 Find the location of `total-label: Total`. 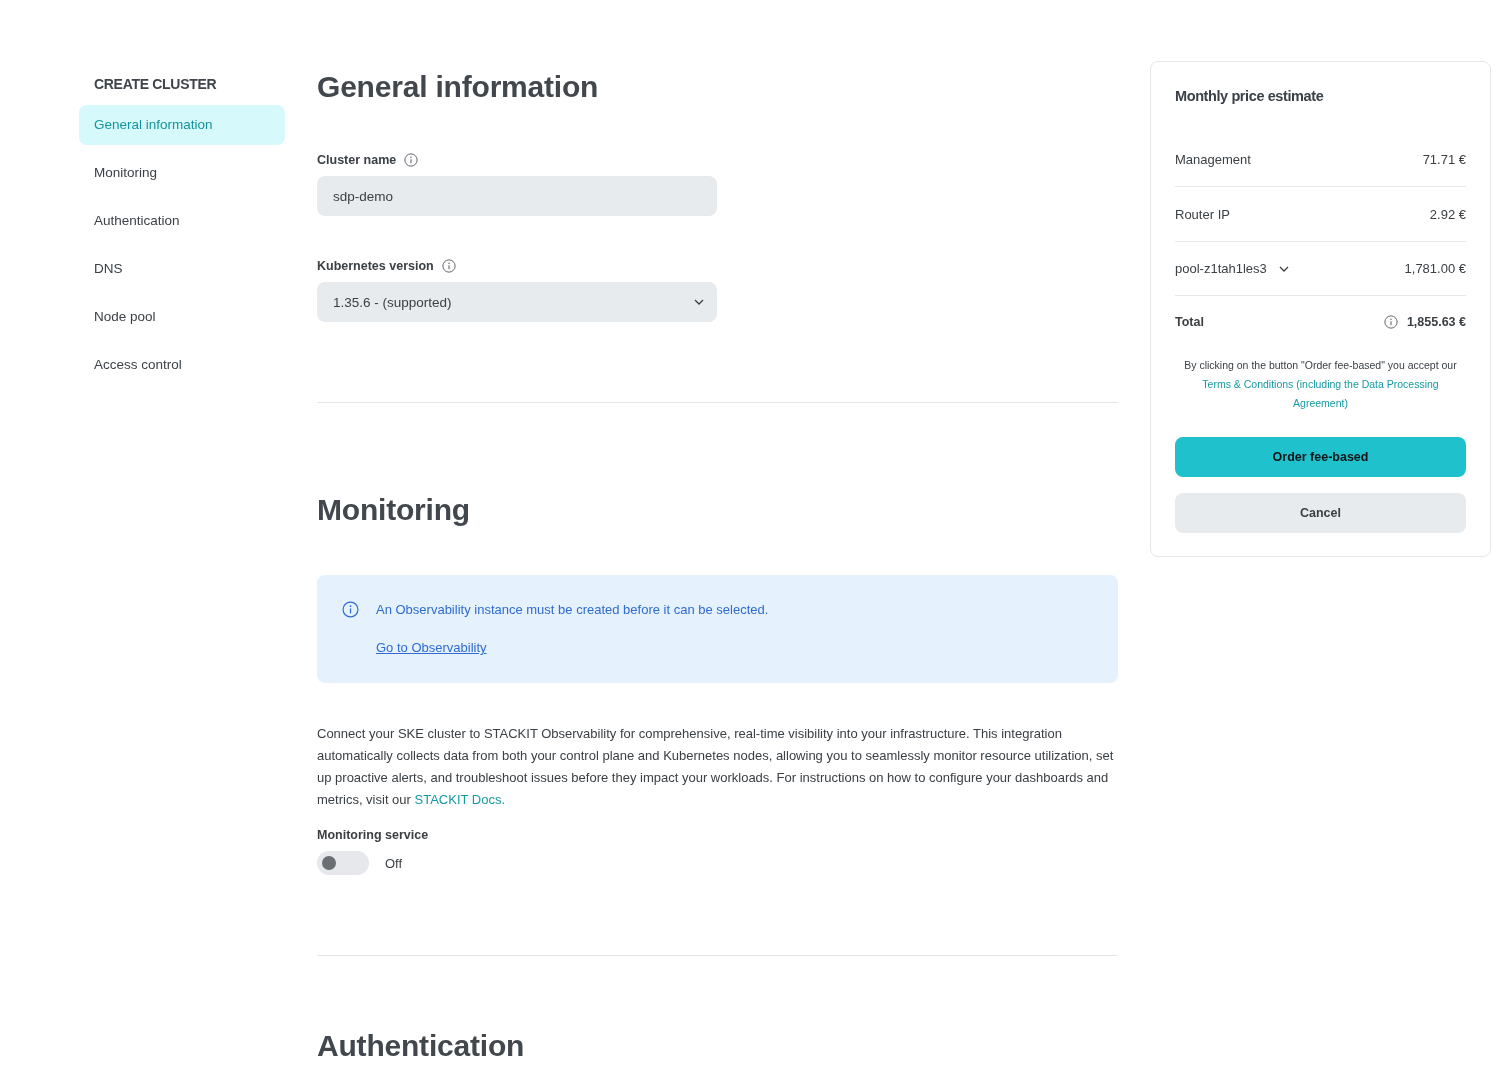

total-label: Total is located at coordinates (1189, 322).